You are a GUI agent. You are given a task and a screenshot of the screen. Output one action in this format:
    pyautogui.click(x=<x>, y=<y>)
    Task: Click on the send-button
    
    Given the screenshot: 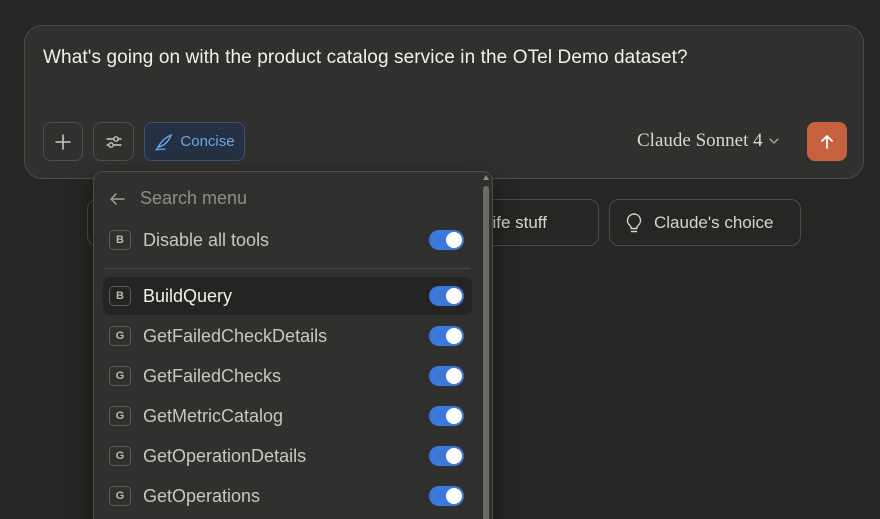 What is the action you would take?
    pyautogui.click(x=827, y=141)
    